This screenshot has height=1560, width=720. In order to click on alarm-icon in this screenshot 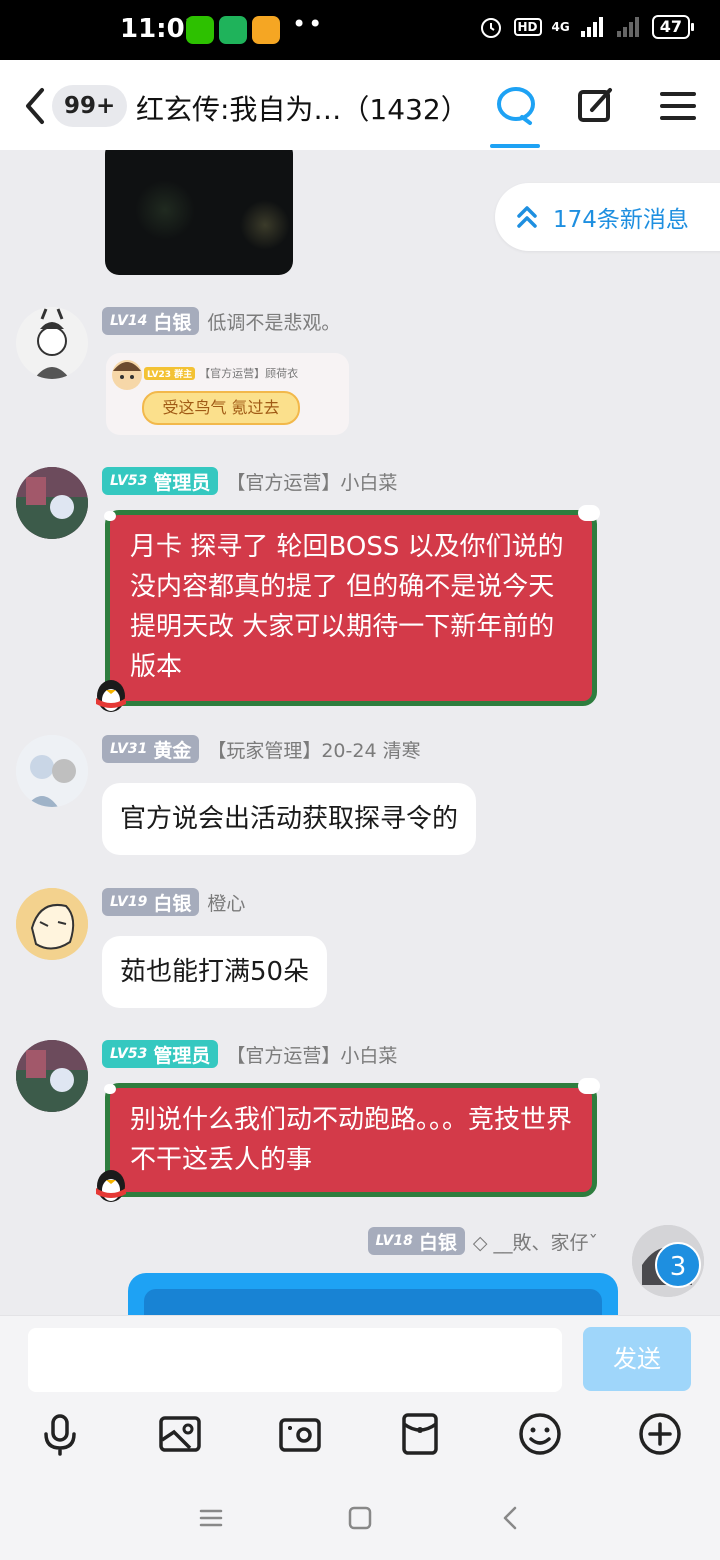, I will do `click(490, 28)`.